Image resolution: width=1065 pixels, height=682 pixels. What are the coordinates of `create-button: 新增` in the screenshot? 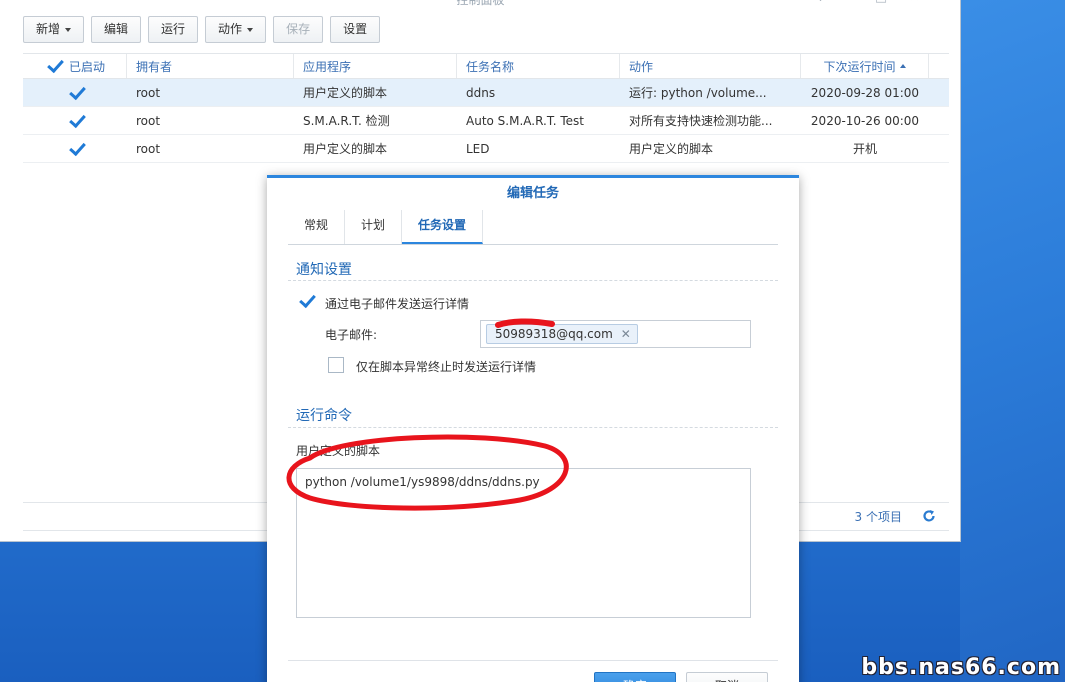 It's located at (54, 29).